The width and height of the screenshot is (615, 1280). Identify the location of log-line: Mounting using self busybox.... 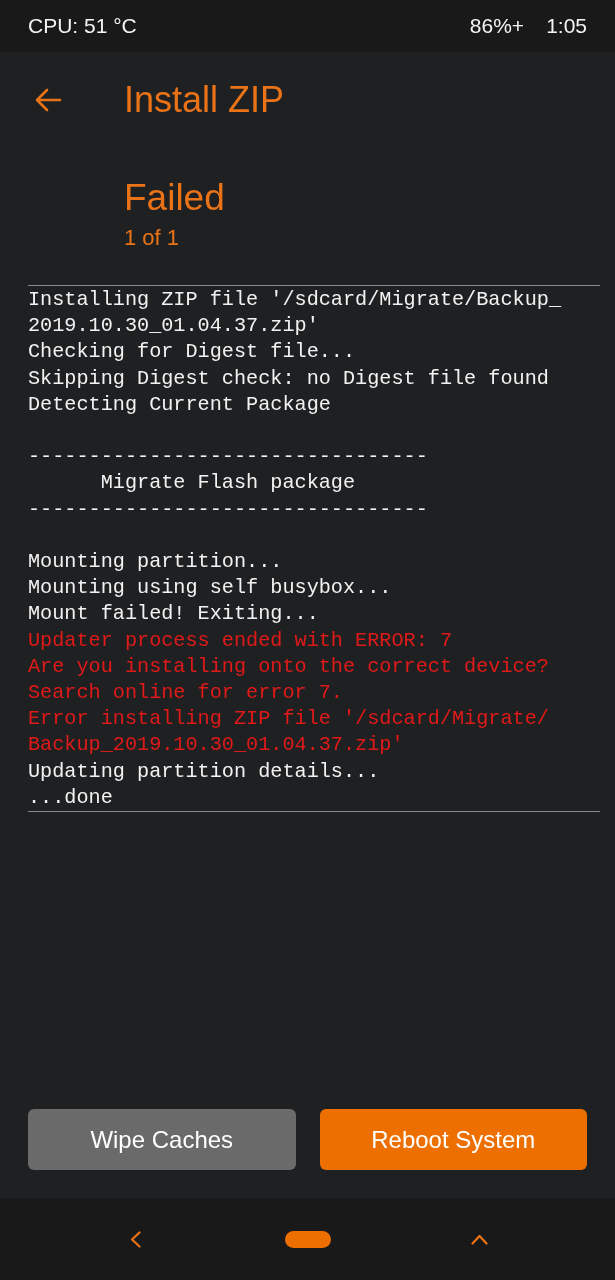
(210, 588).